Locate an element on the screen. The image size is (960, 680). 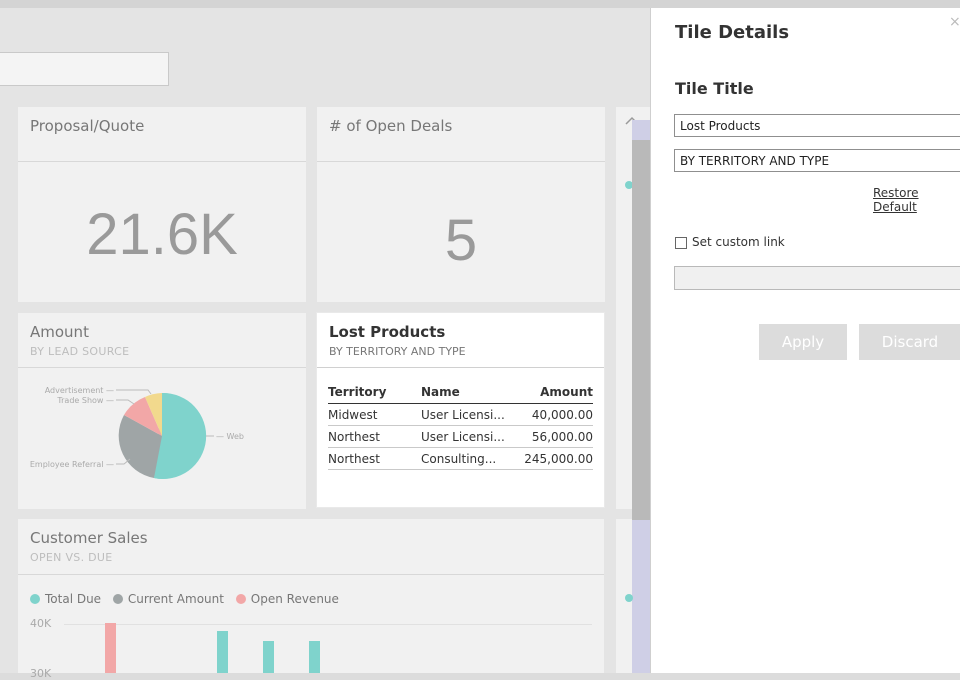
table-row: Midwest User Licensi... 40,000.00 is located at coordinates (460, 414).